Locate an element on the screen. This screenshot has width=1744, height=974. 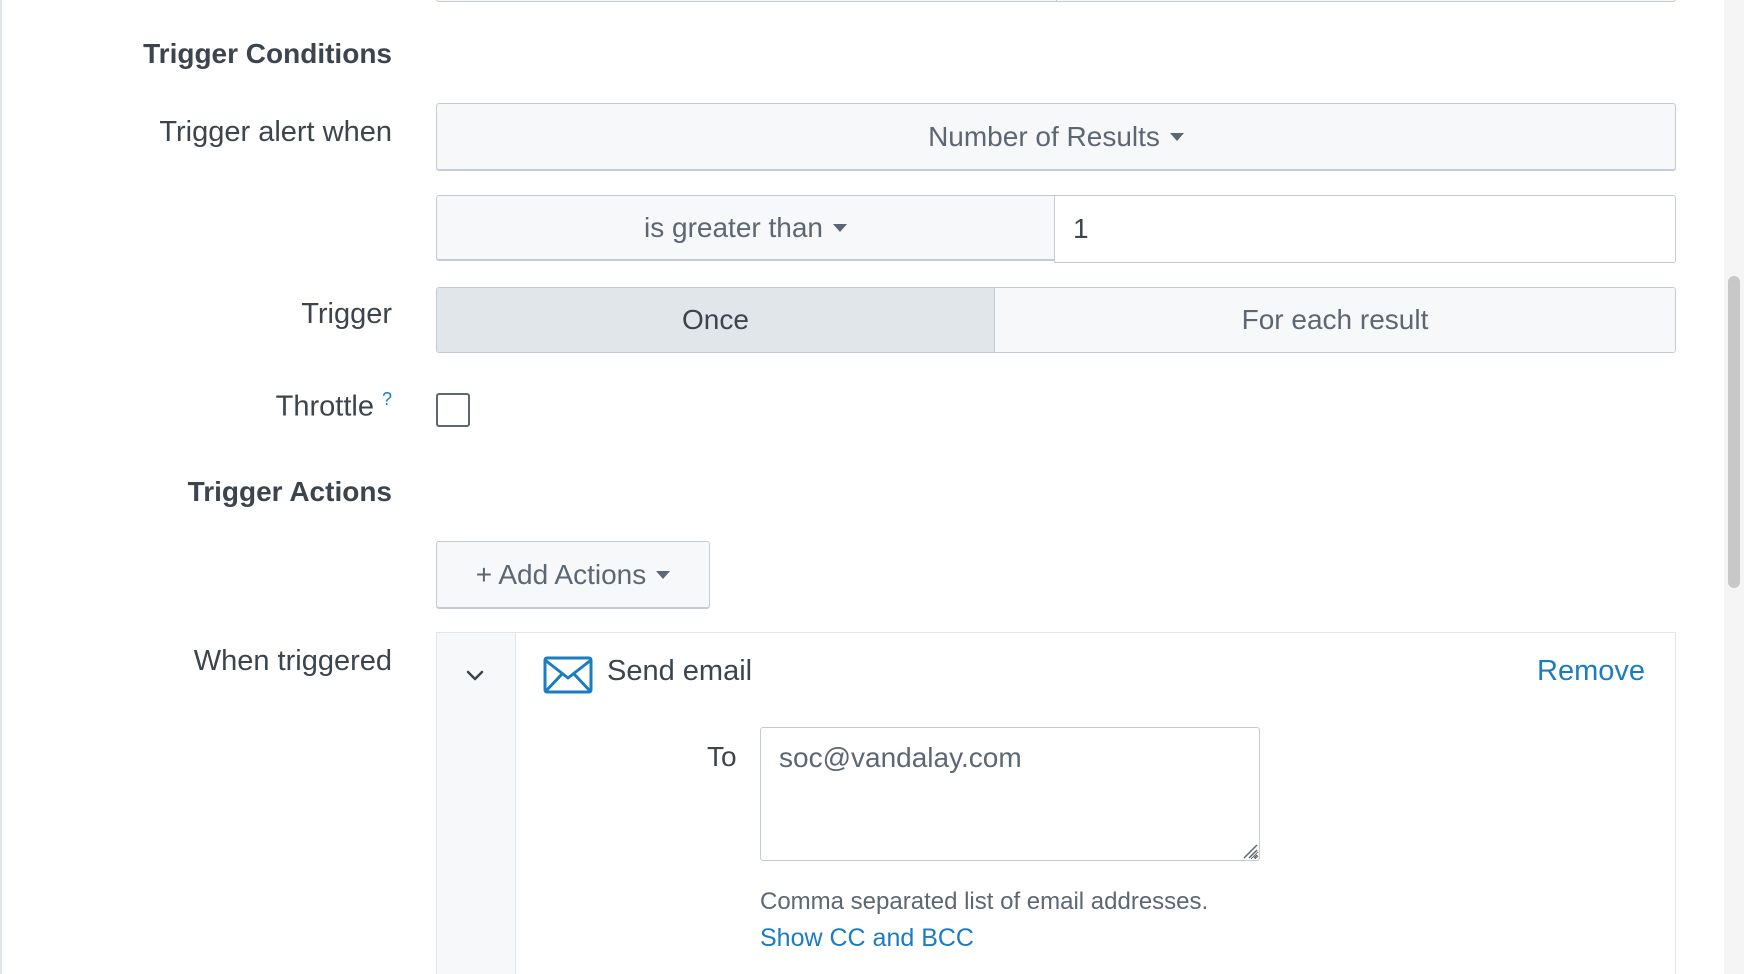
show-cc-bcc-link: Show CC and BCC is located at coordinates (867, 938).